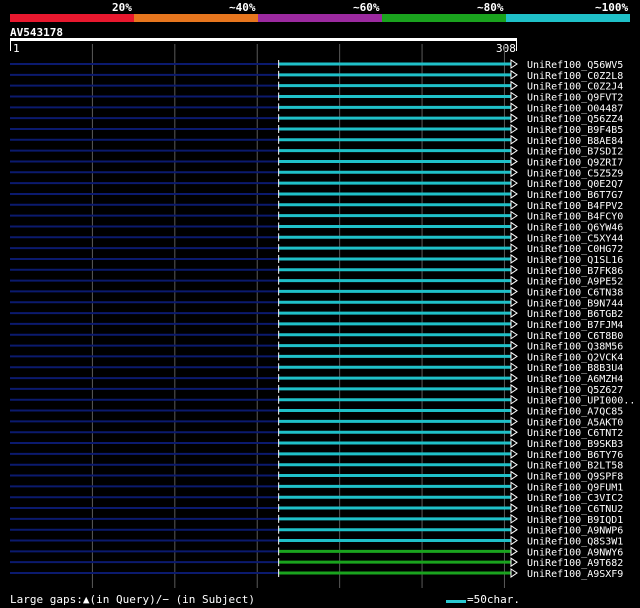 The image size is (640, 608). What do you see at coordinates (316, 195) in the screenshot?
I see `hit-row: UniRef100_B6T7G7` at bounding box center [316, 195].